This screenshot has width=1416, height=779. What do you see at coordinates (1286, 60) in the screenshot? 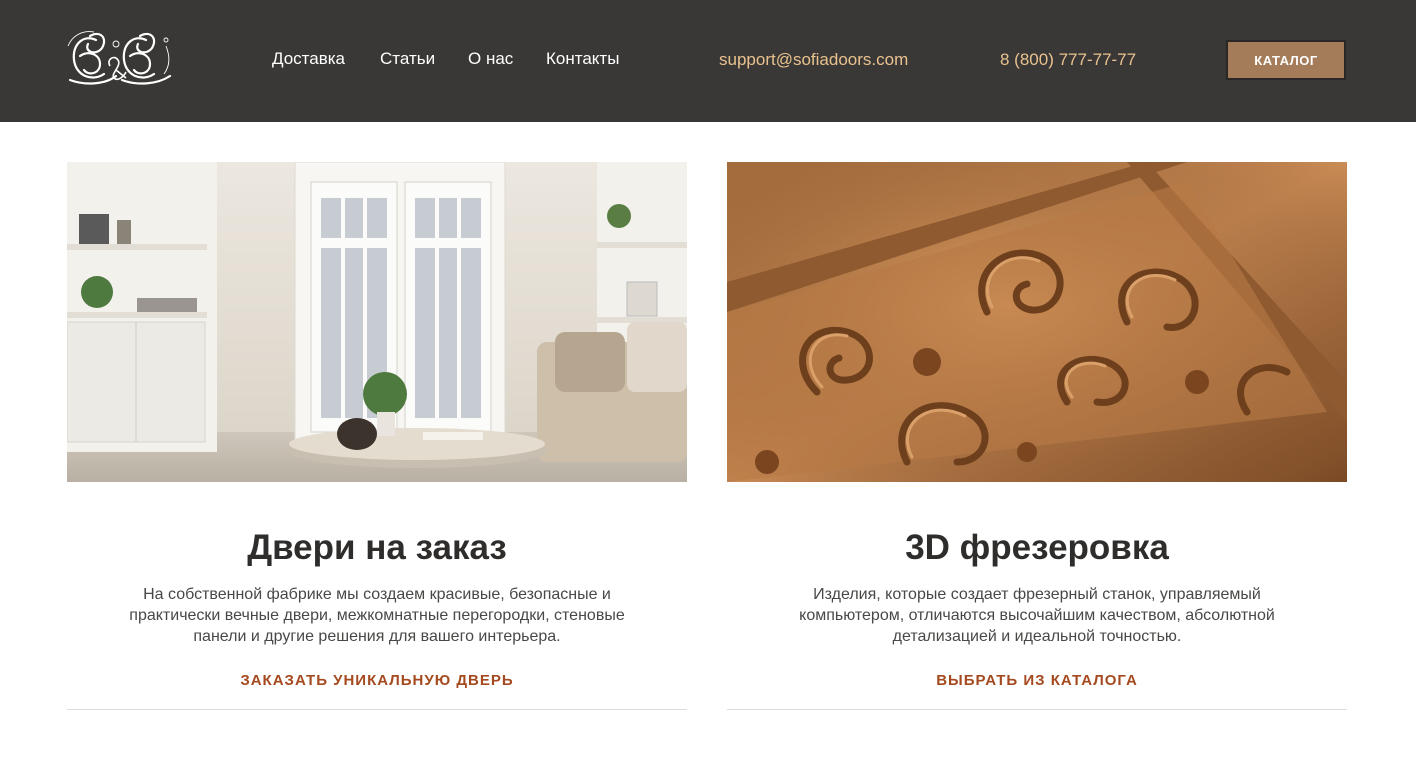
I see `catalog-button: КАТАЛОГ` at bounding box center [1286, 60].